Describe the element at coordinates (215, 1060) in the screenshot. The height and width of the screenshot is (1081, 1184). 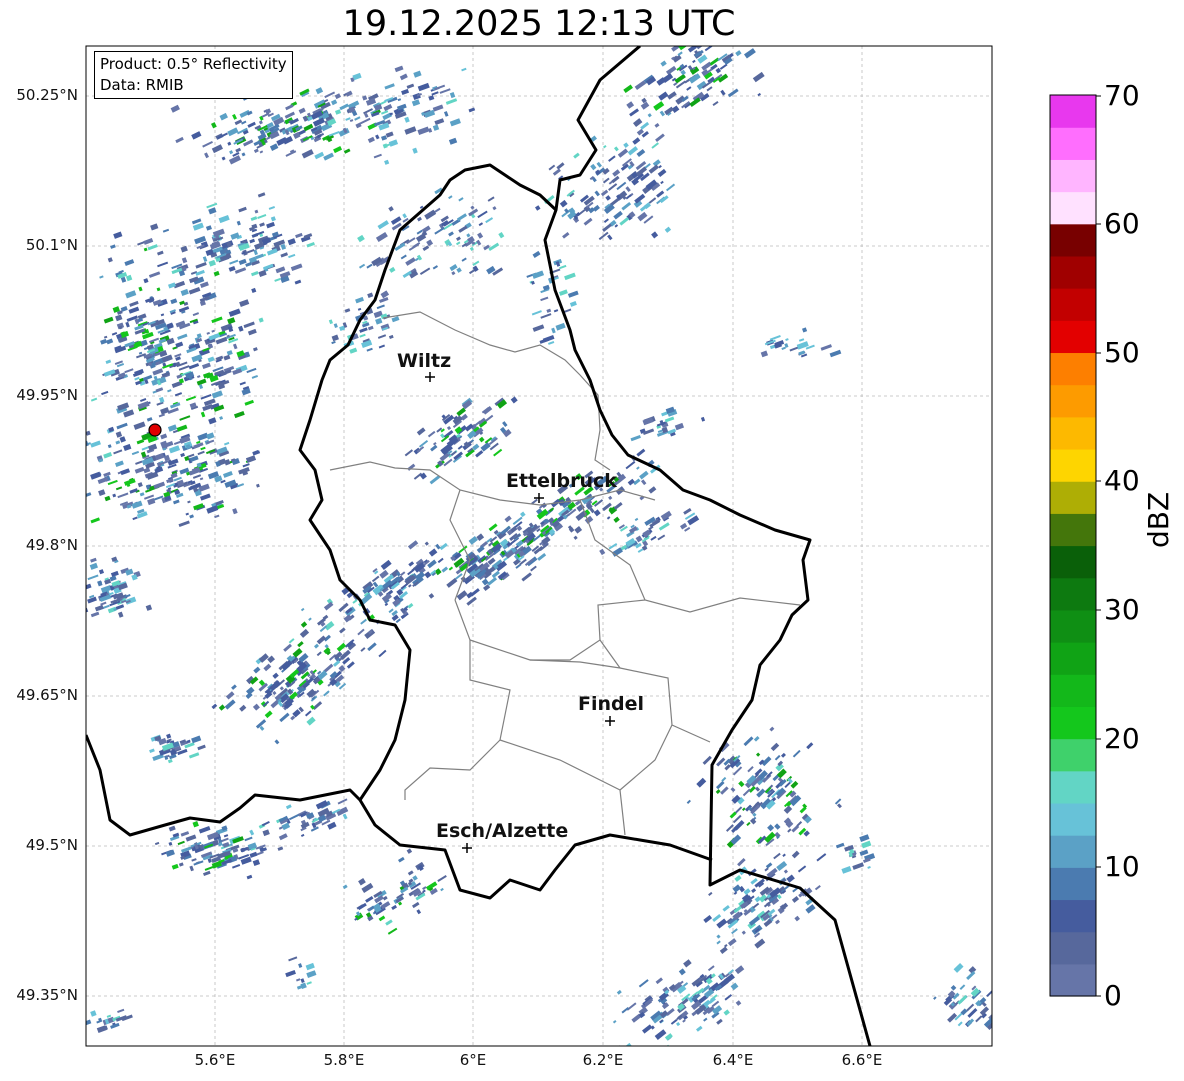
I see `lon-tick-label: 5.6°E` at that location.